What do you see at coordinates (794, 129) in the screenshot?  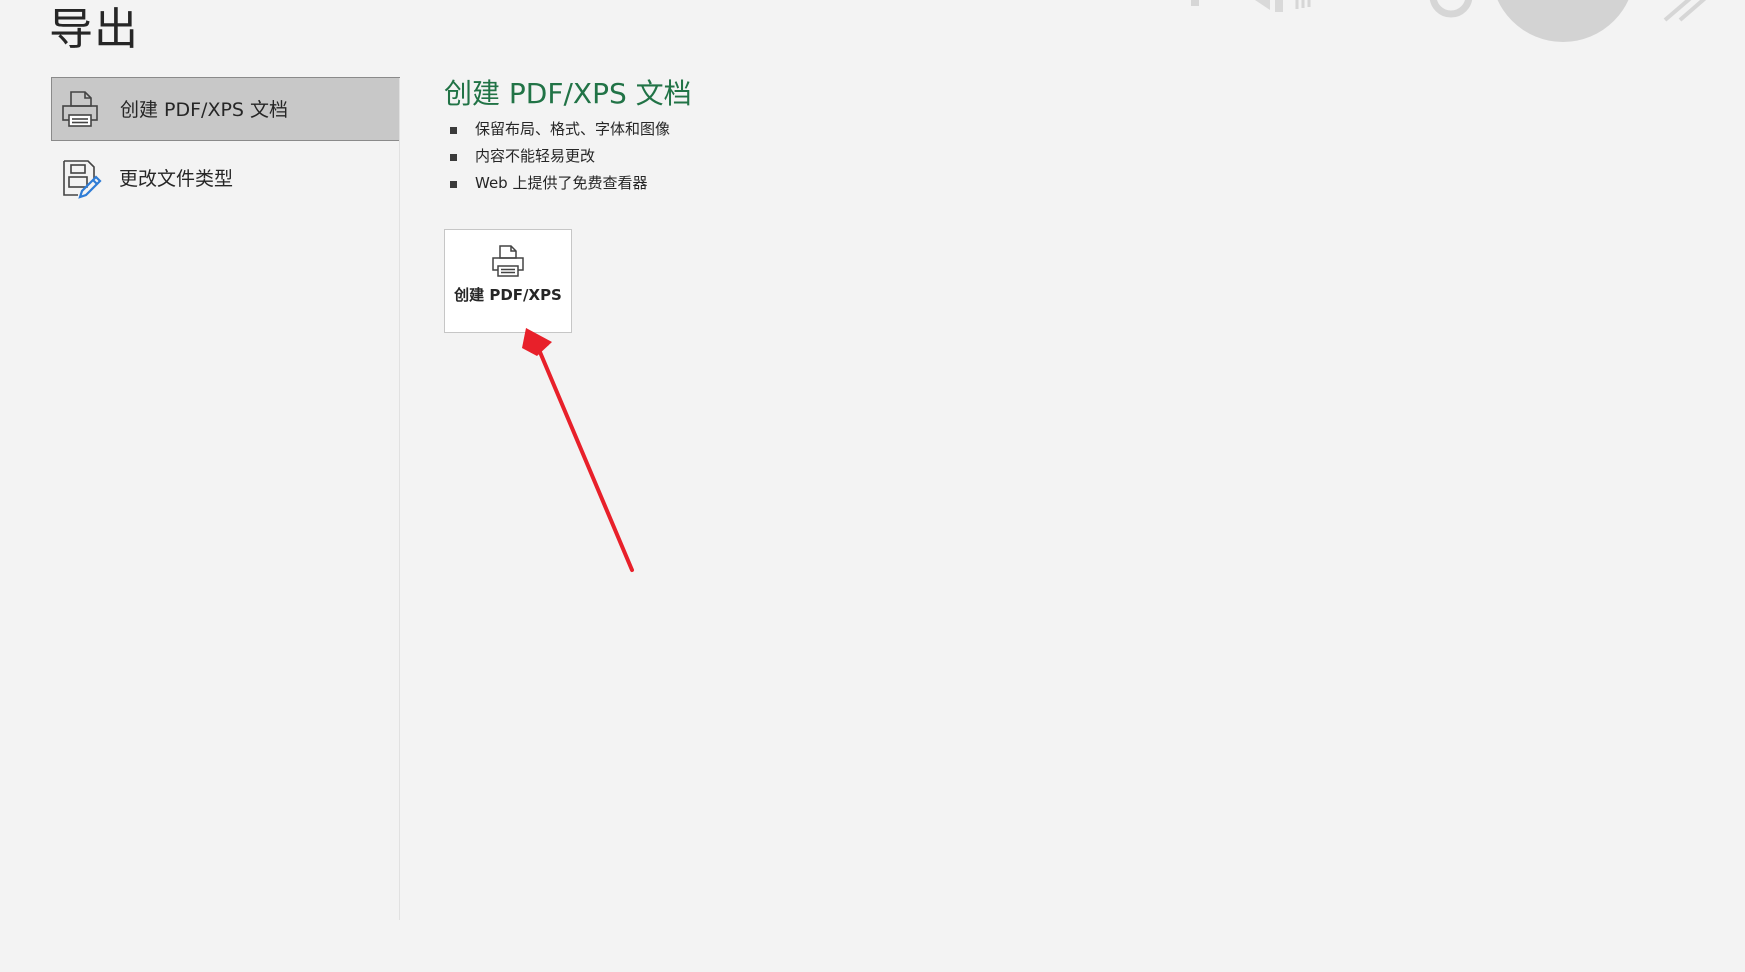 I see `list-item: 保留布局、格式、字体和图像` at bounding box center [794, 129].